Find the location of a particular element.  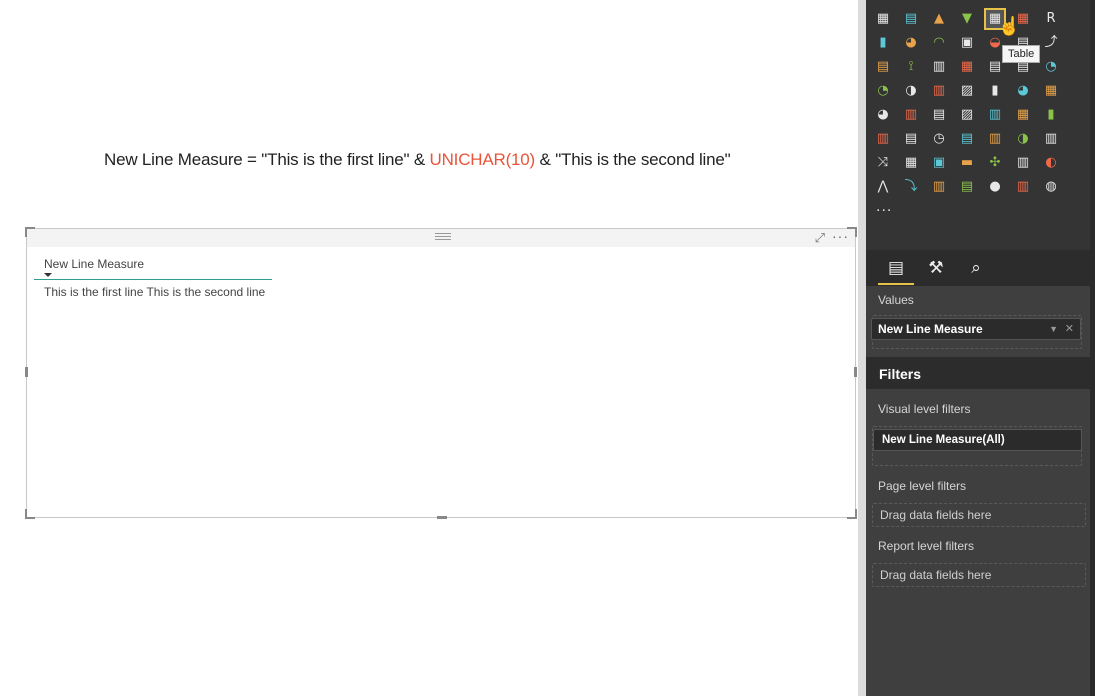

sort-arrow-icon is located at coordinates (48, 275).